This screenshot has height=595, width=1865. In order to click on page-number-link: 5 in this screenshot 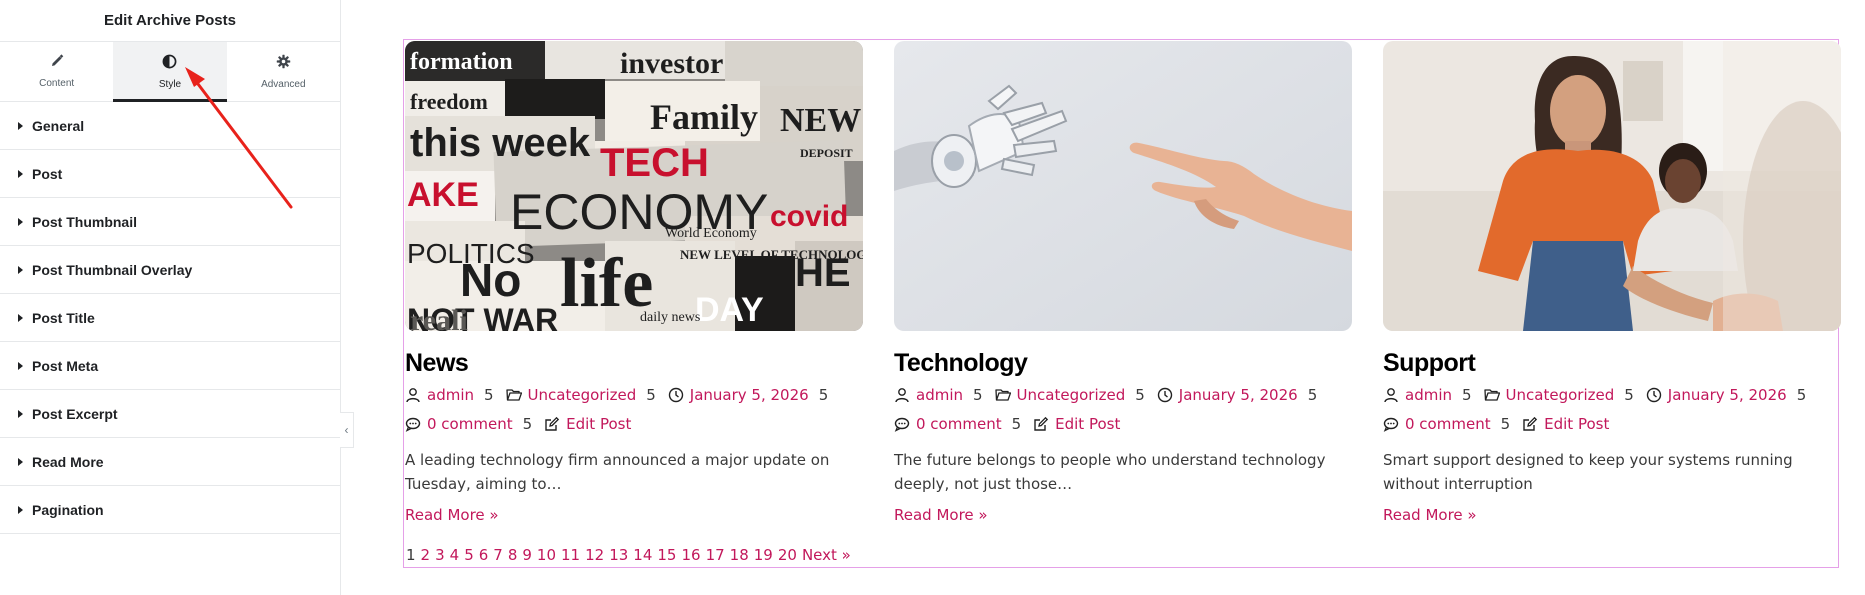, I will do `click(469, 555)`.